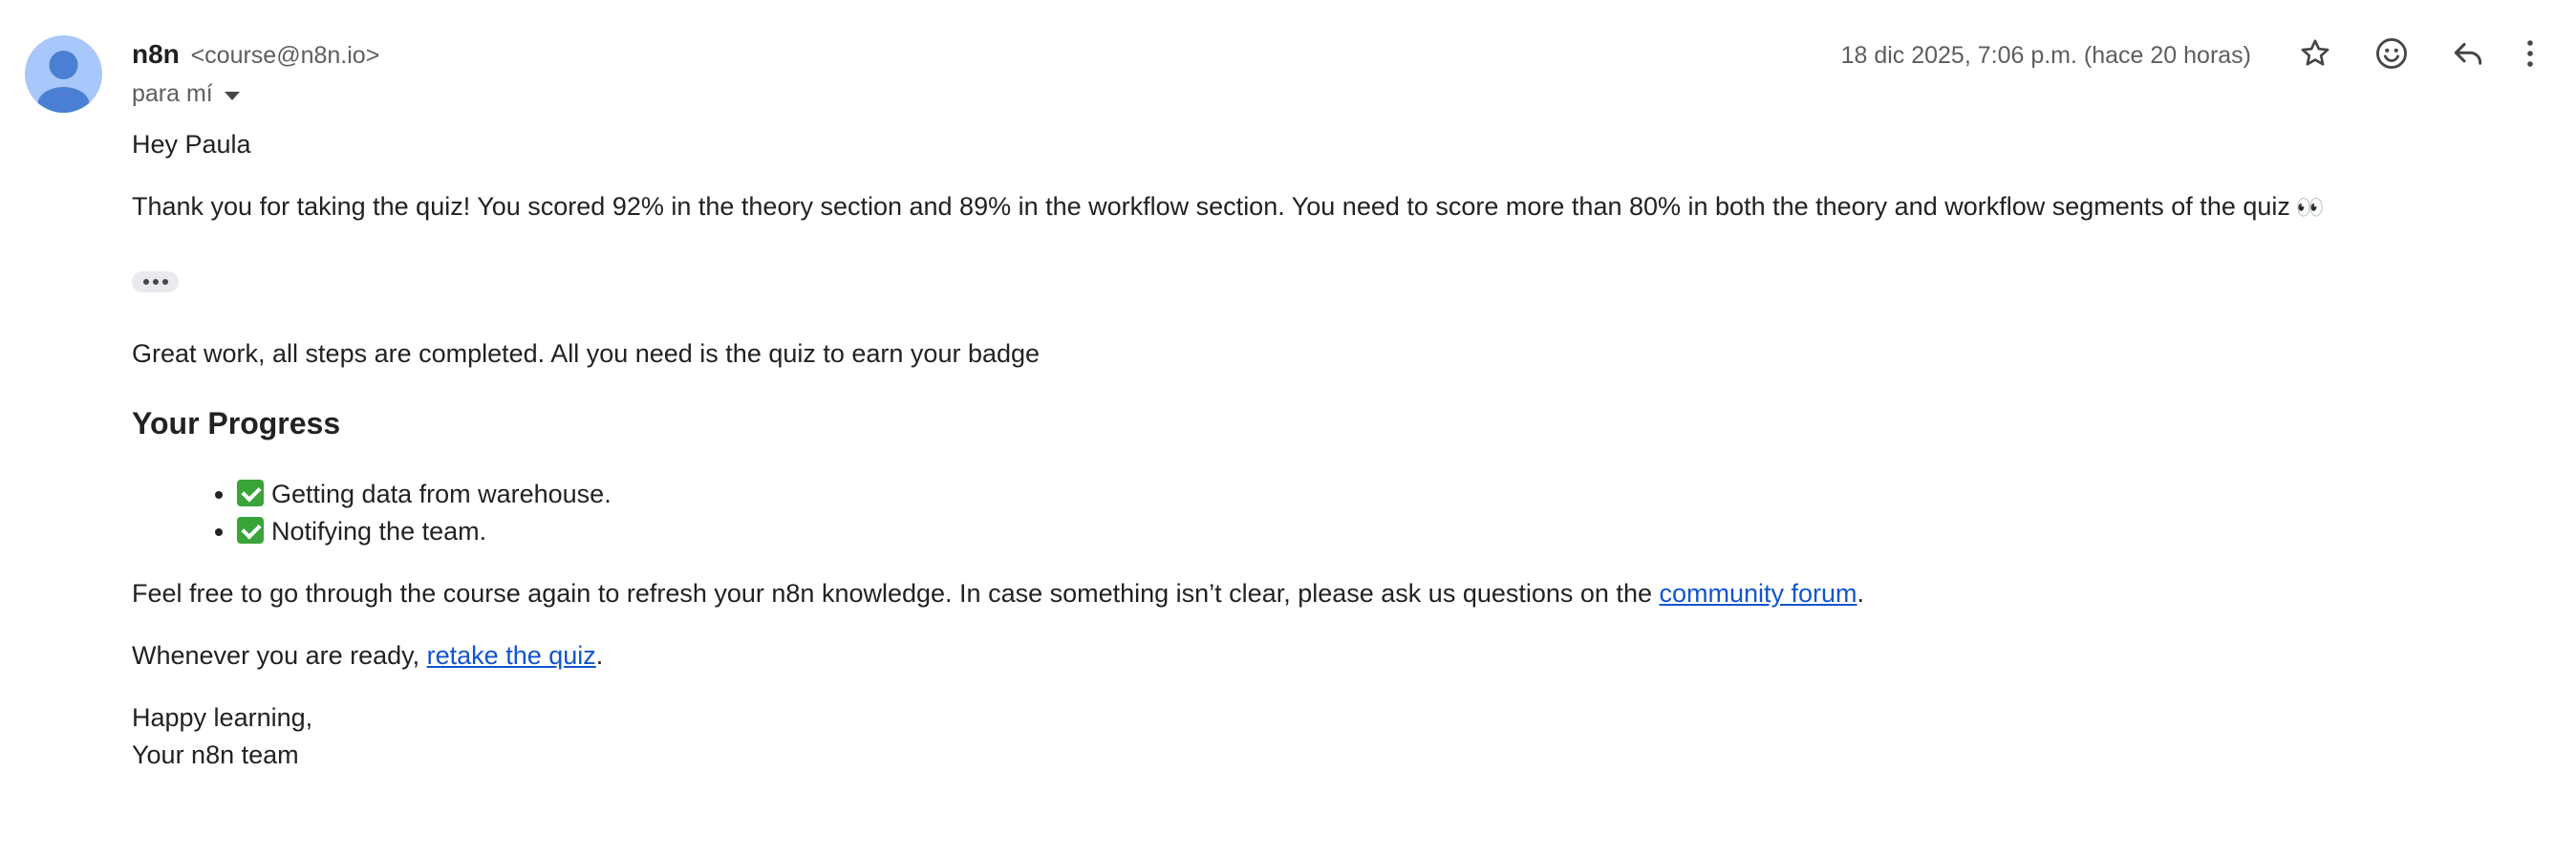 The height and width of the screenshot is (858, 2576). What do you see at coordinates (511, 655) in the screenshot?
I see `retake-quiz-link: retake the quiz` at bounding box center [511, 655].